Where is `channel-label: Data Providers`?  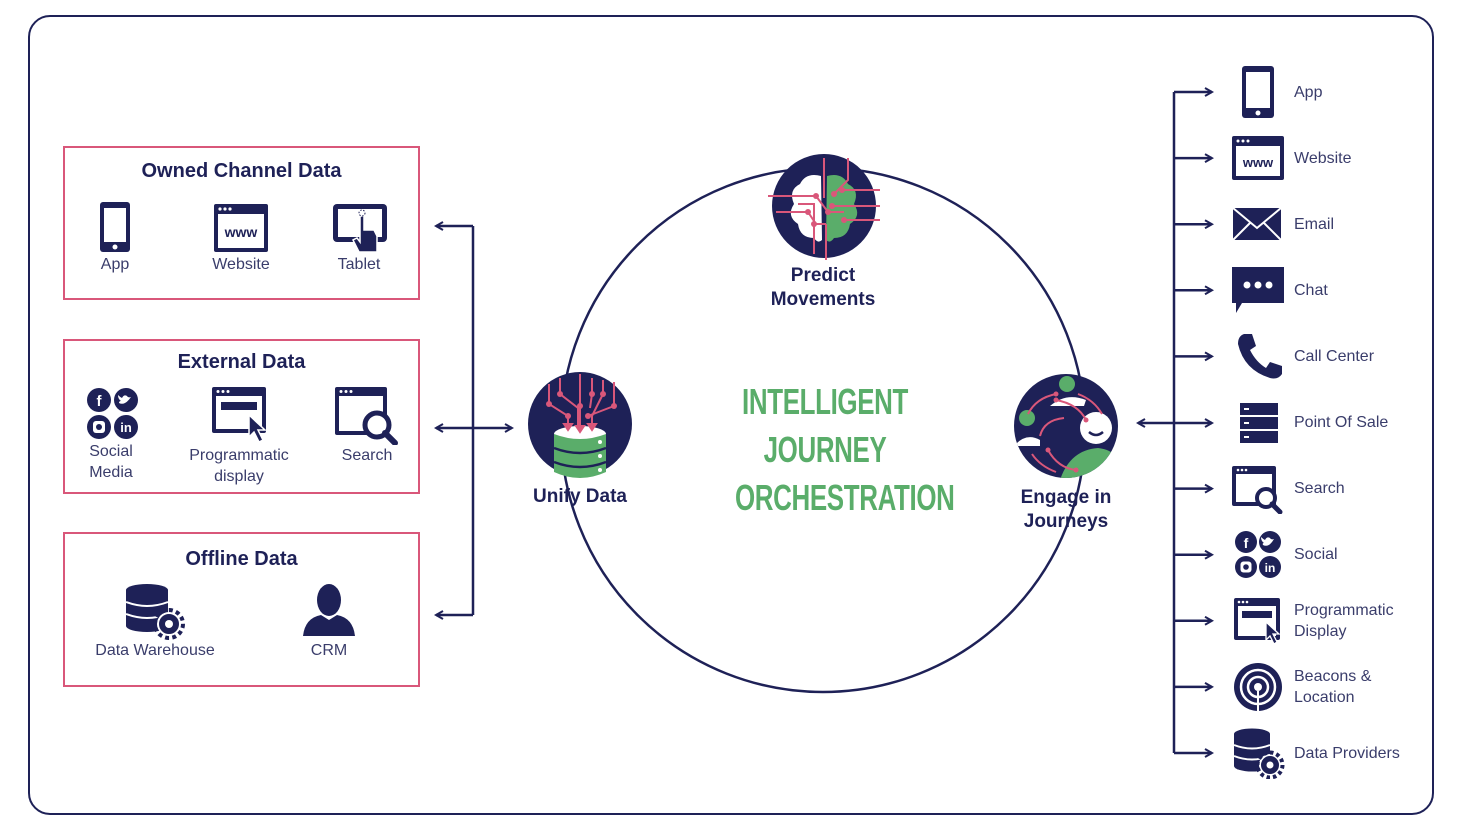 channel-label: Data Providers is located at coordinates (1347, 753).